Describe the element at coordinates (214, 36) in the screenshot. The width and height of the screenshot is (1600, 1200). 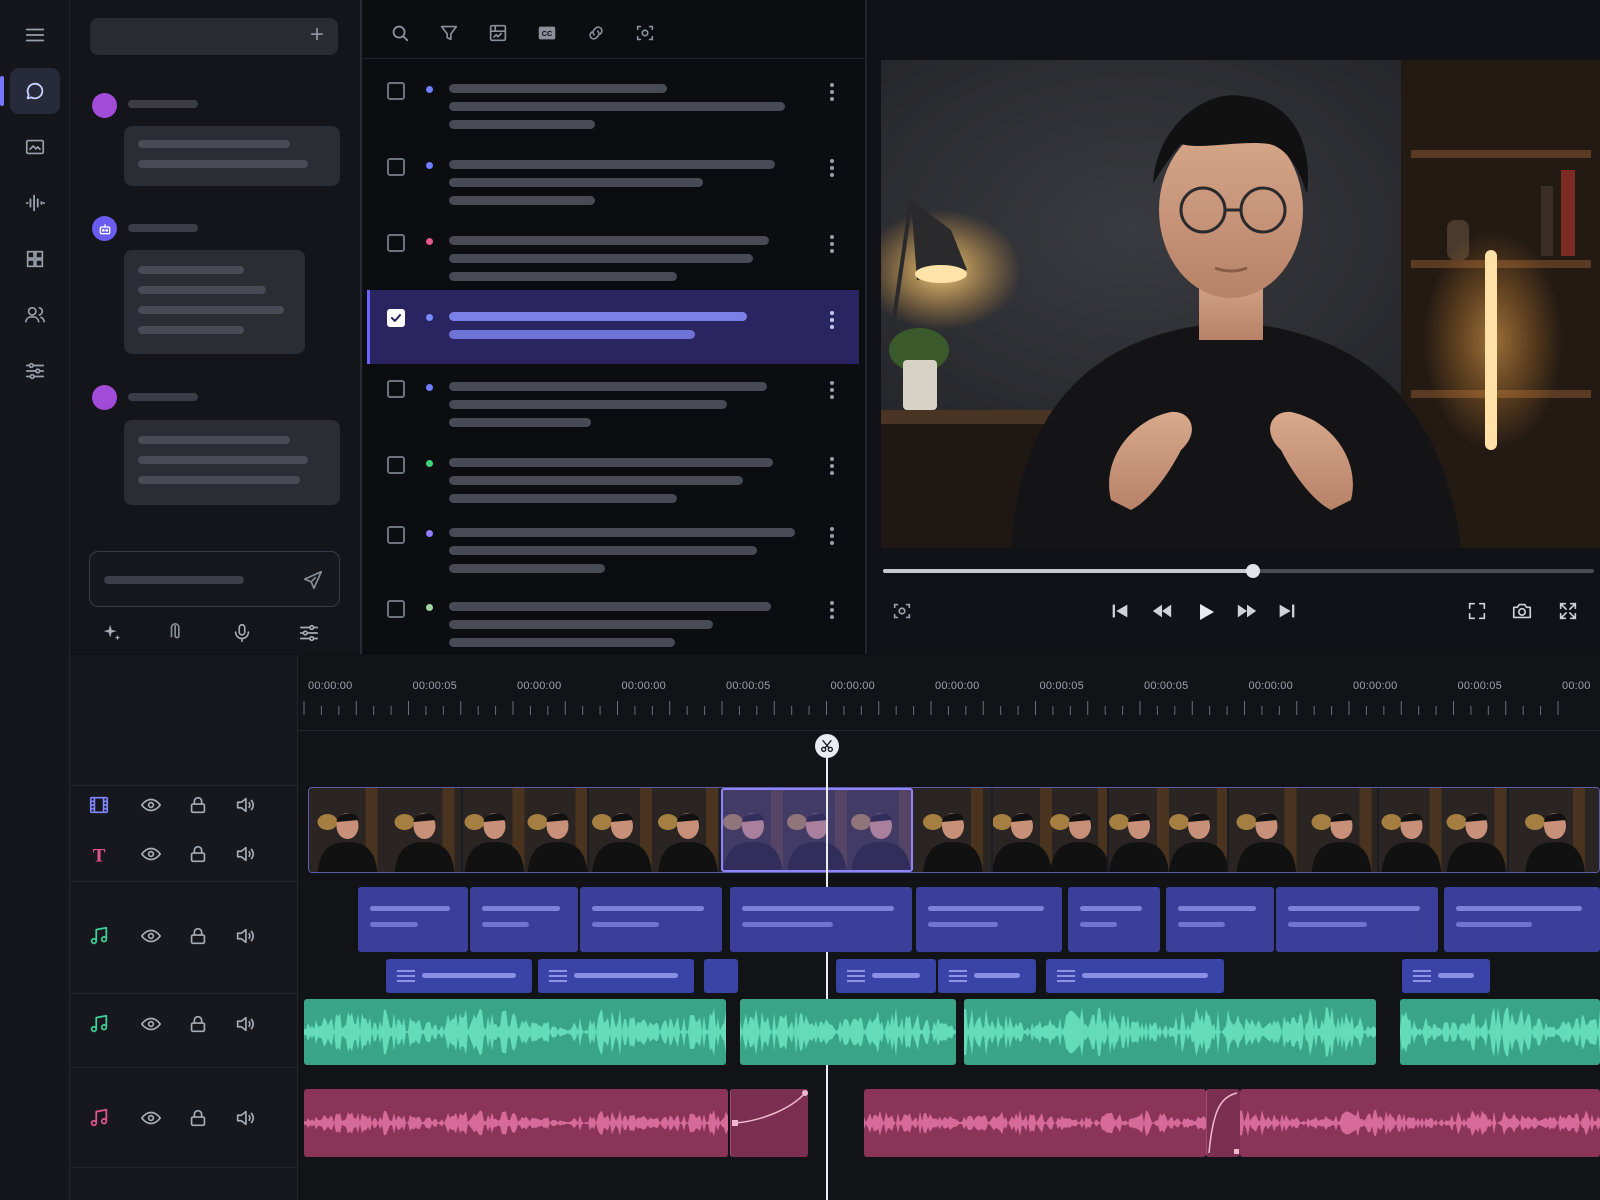
I see `new-chat-field: +` at that location.